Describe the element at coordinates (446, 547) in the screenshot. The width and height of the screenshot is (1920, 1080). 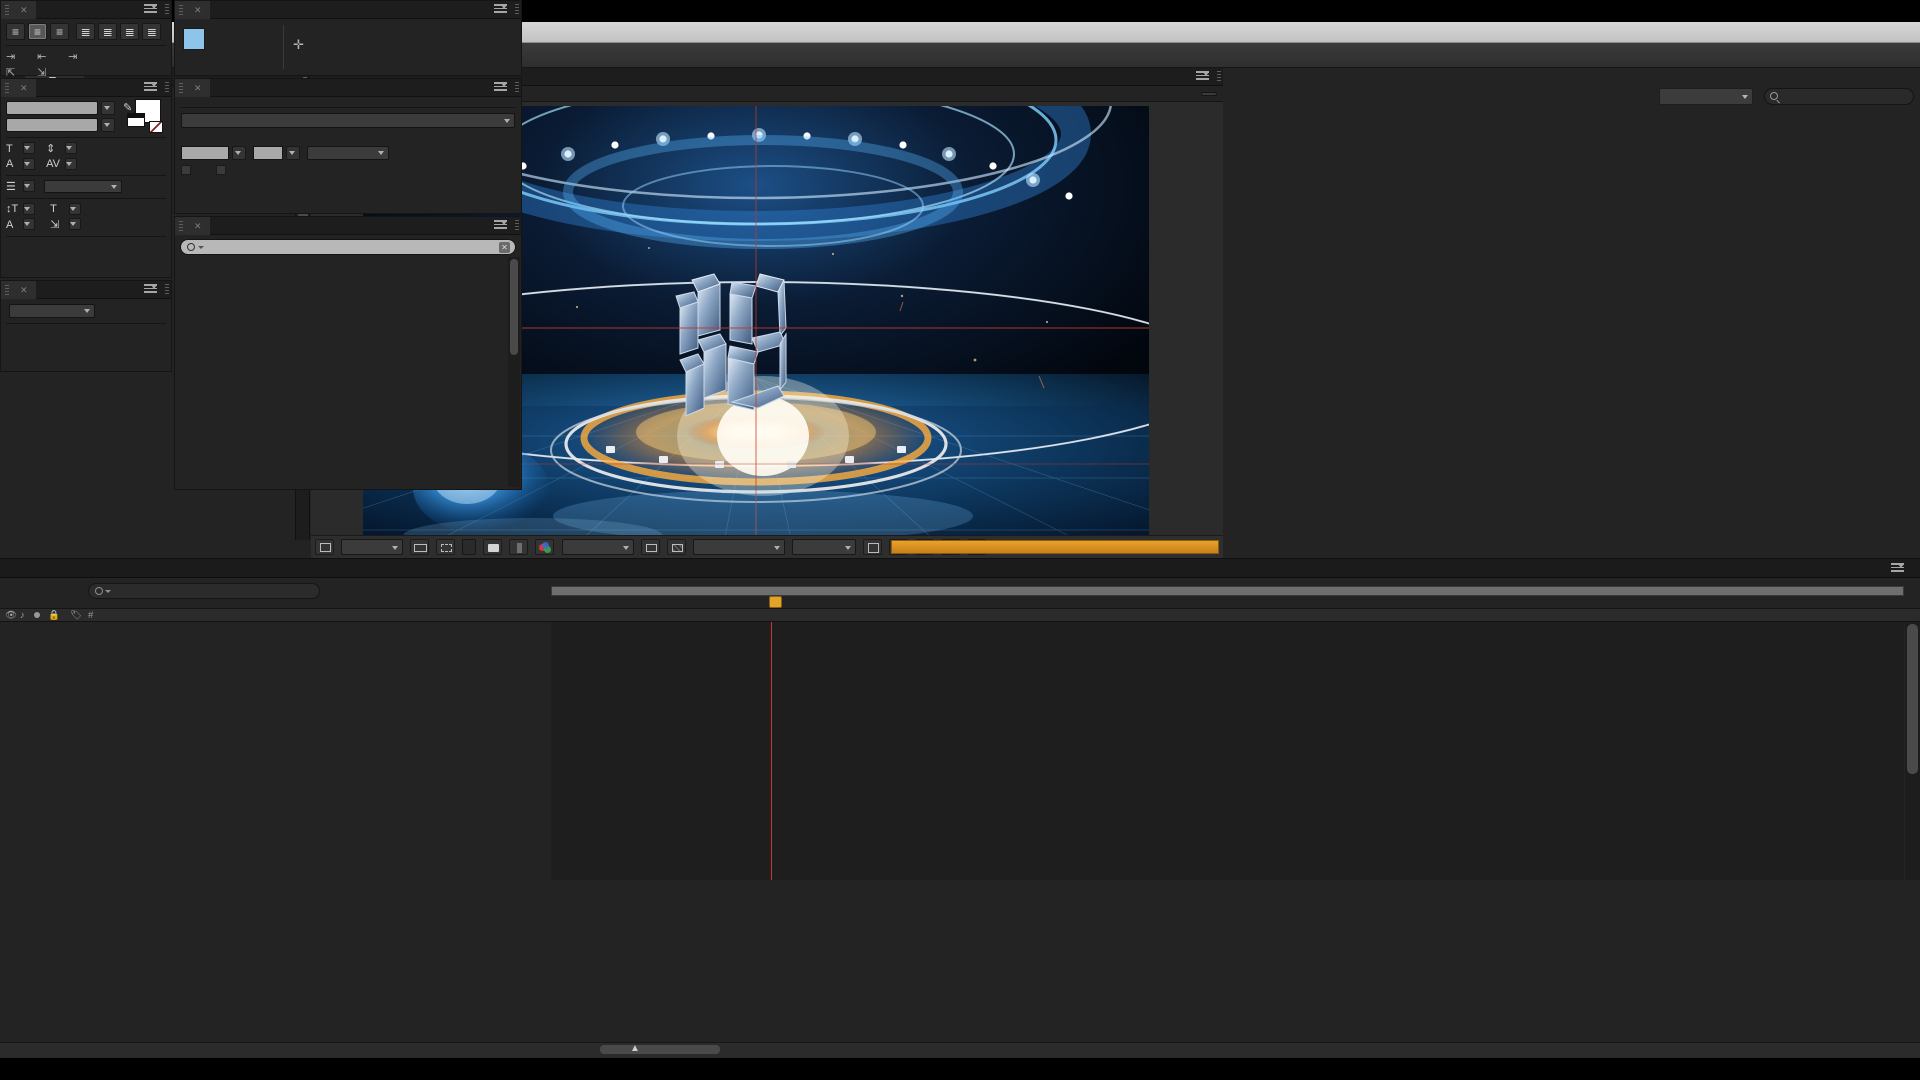
I see `region-of-interest-icon` at that location.